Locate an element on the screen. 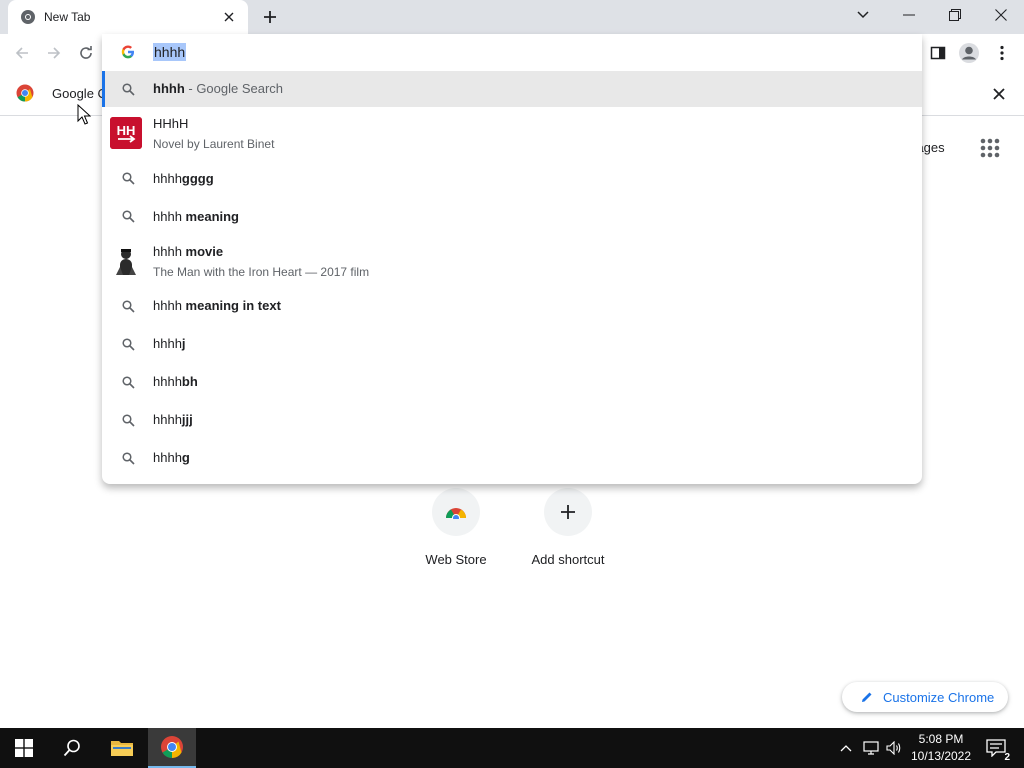 The width and height of the screenshot is (1024, 768). forward-button is located at coordinates (54, 53).